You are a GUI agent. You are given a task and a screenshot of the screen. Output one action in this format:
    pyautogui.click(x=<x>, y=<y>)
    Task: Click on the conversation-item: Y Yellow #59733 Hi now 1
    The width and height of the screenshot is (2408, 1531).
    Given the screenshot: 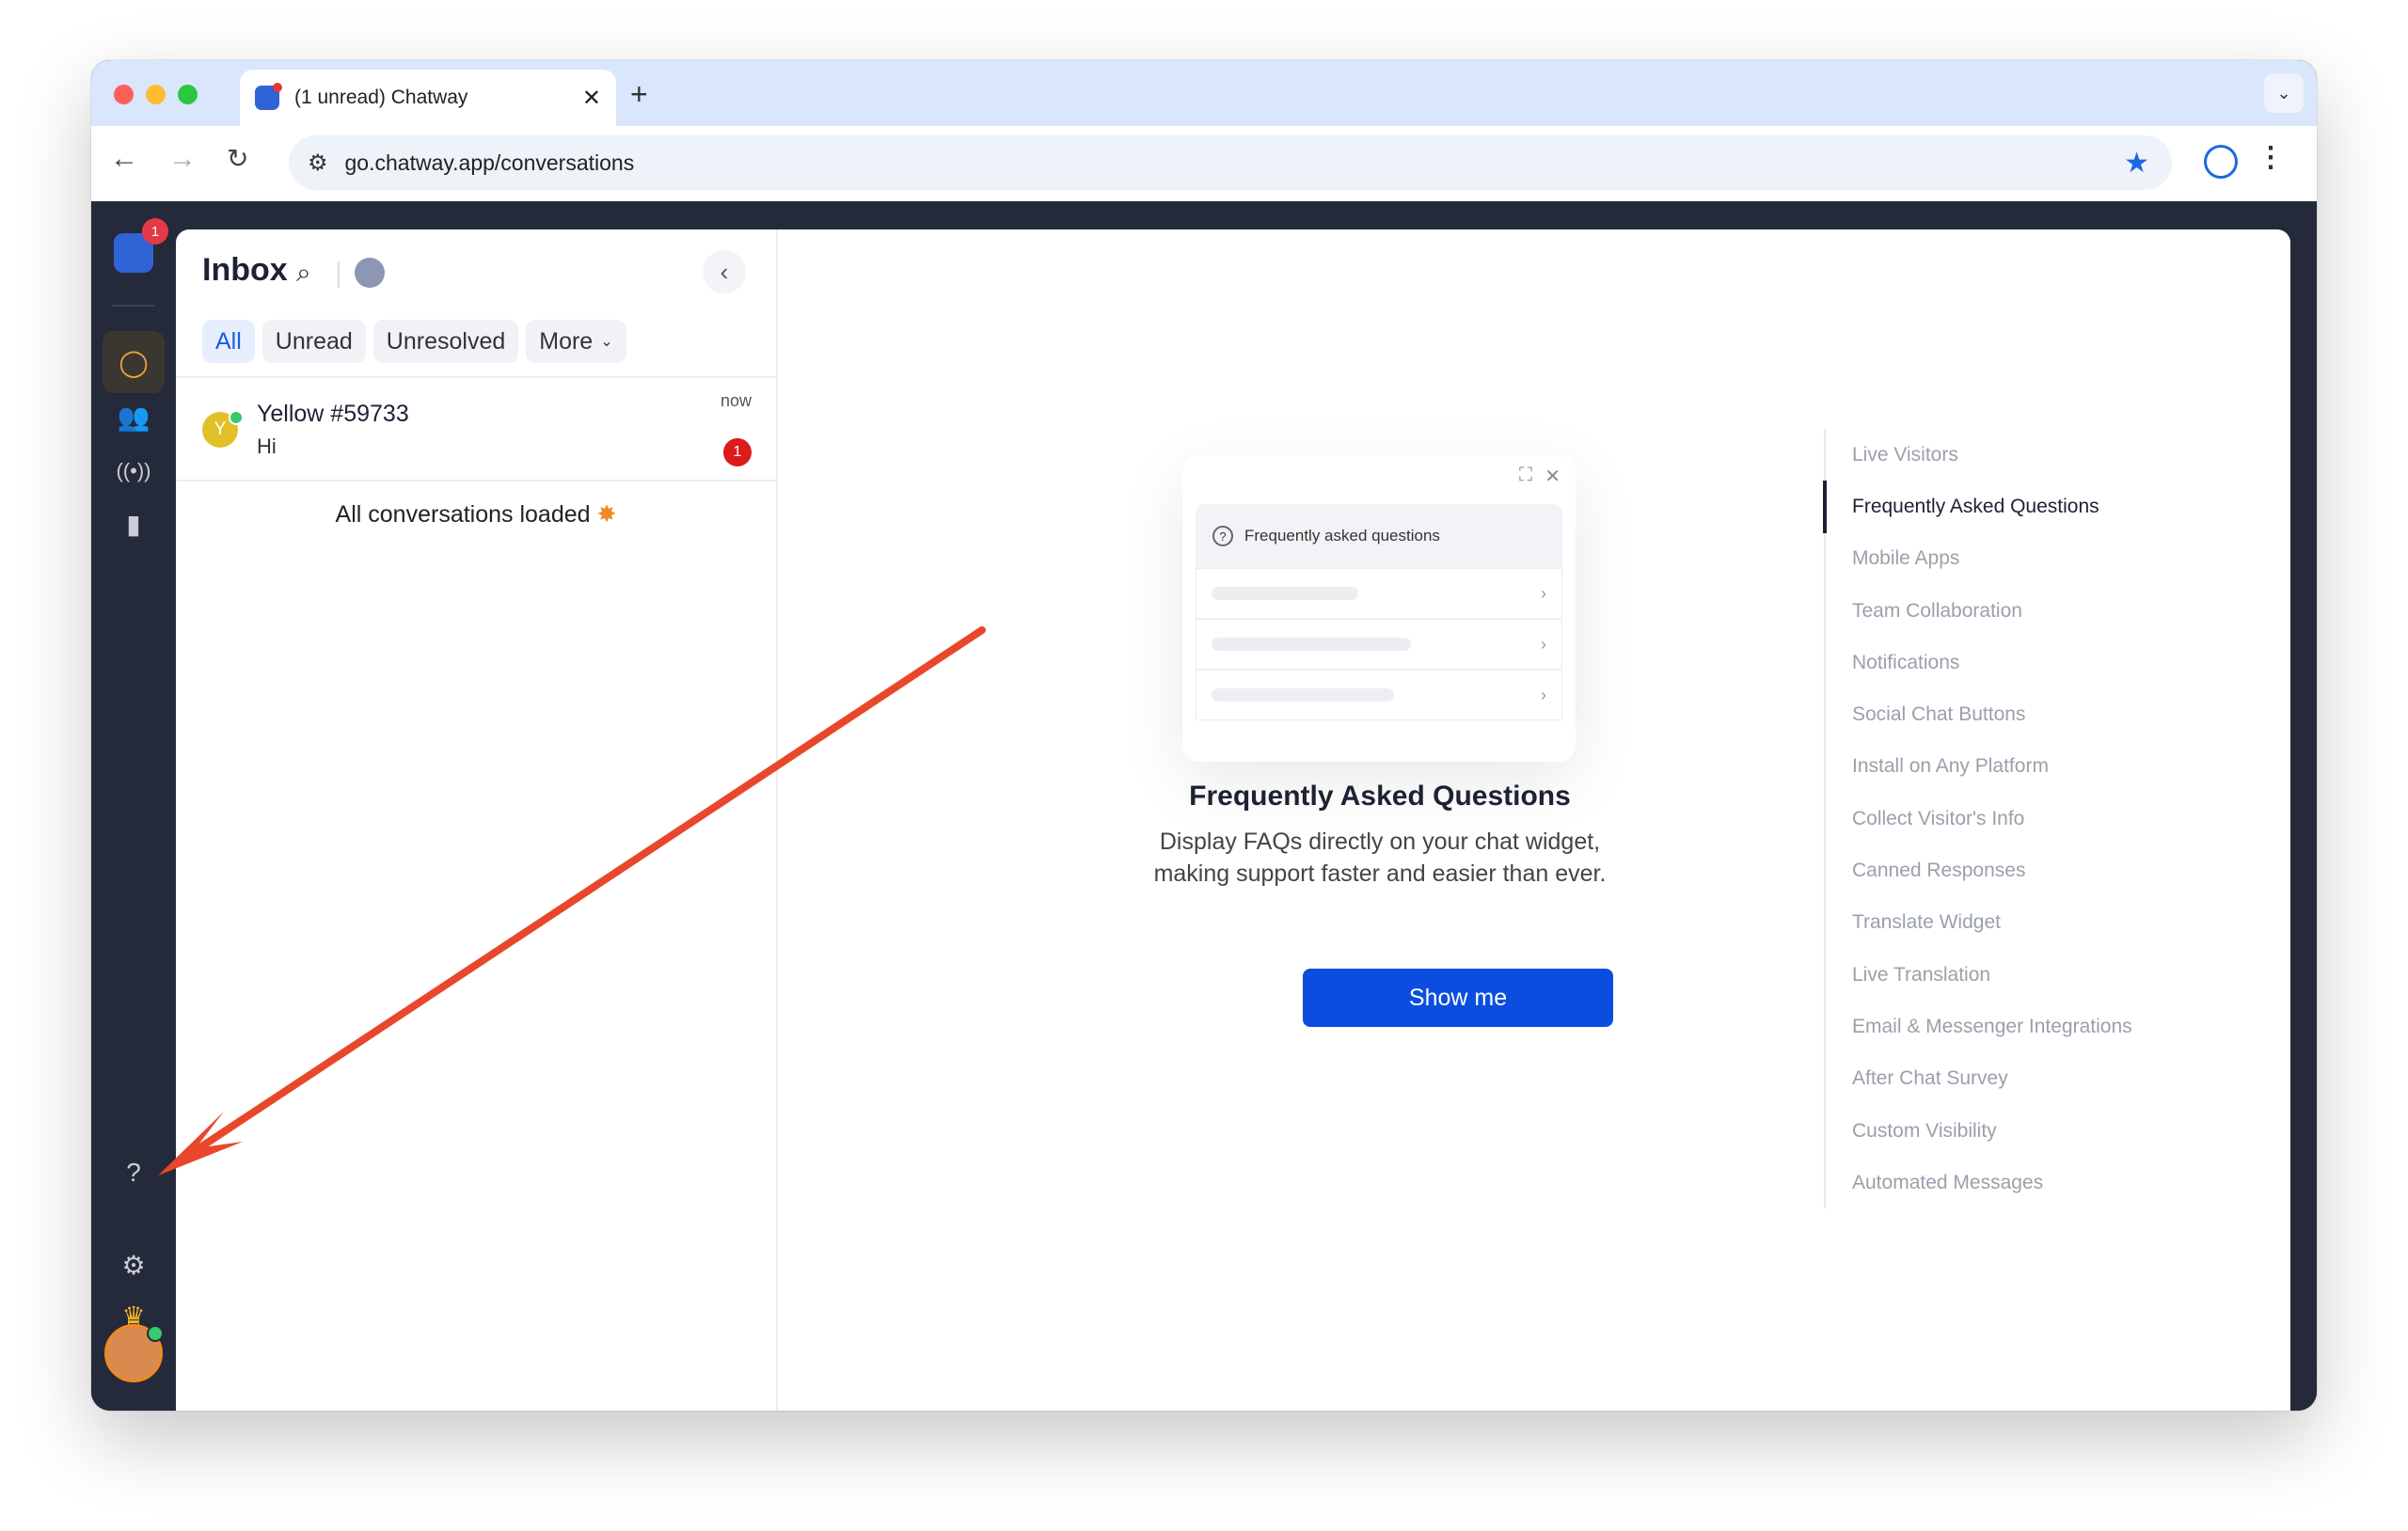 What is the action you would take?
    pyautogui.click(x=476, y=429)
    